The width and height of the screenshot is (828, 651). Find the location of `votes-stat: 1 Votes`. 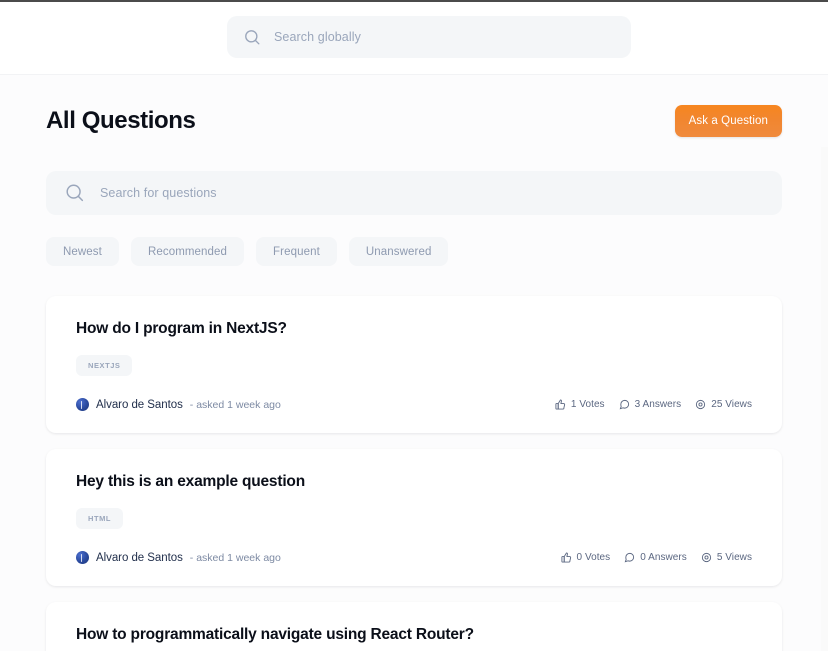

votes-stat: 1 Votes is located at coordinates (580, 404).